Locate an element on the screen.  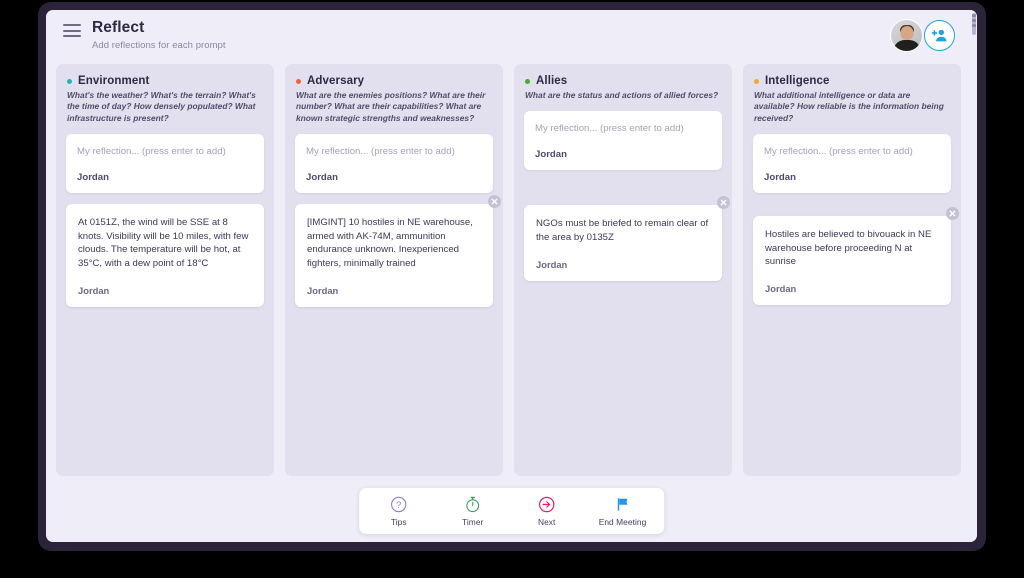
next-button: Next is located at coordinates (547, 511).